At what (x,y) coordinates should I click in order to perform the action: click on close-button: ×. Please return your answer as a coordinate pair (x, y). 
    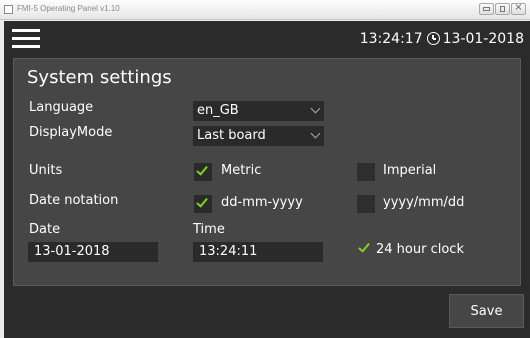
    Looking at the image, I should click on (518, 8).